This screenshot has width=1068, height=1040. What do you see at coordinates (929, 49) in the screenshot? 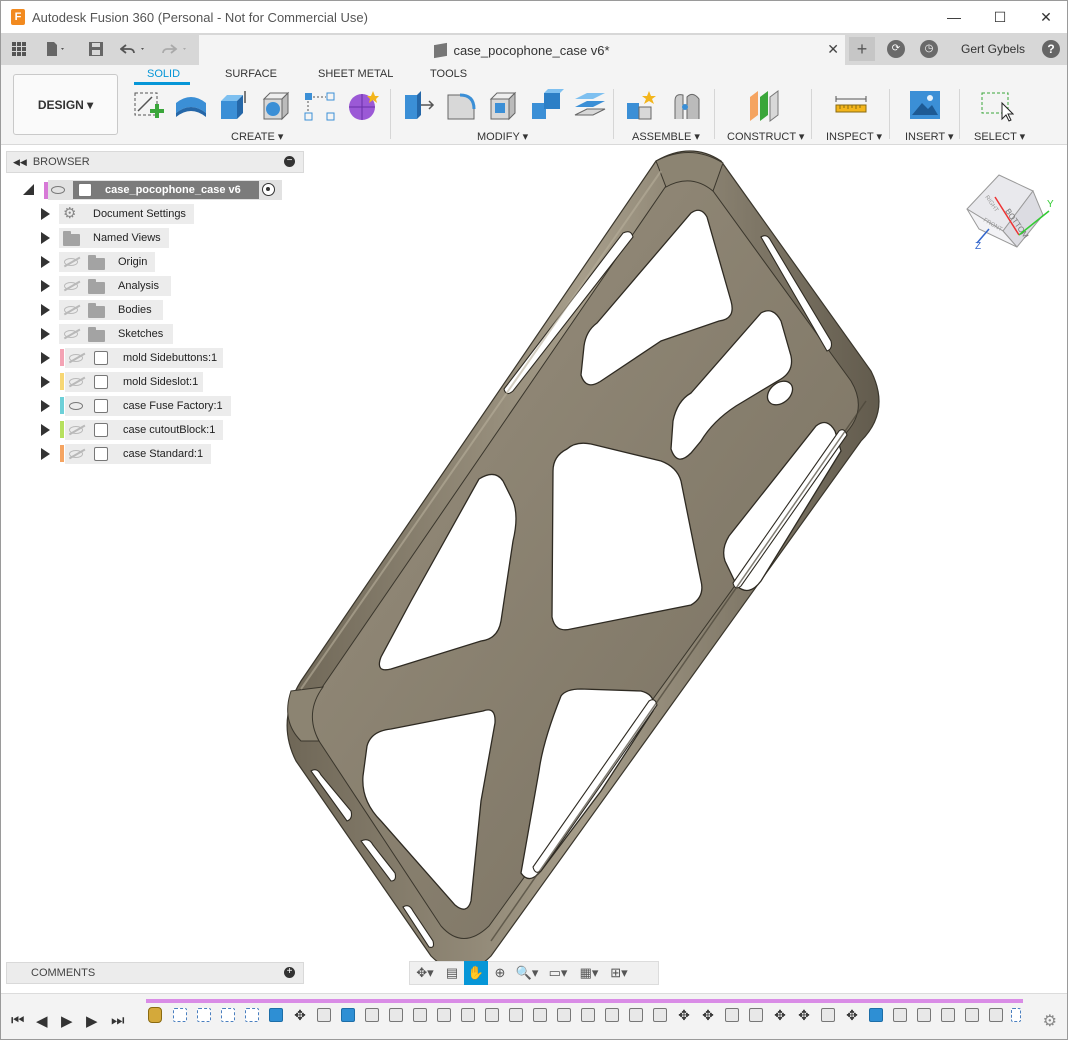
I see `job-status-clock-icon: ◷` at bounding box center [929, 49].